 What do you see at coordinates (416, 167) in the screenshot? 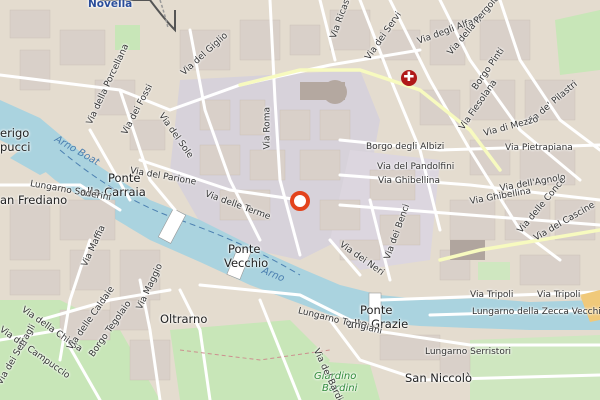
I see `label-street: Via del Pandolfini` at bounding box center [416, 167].